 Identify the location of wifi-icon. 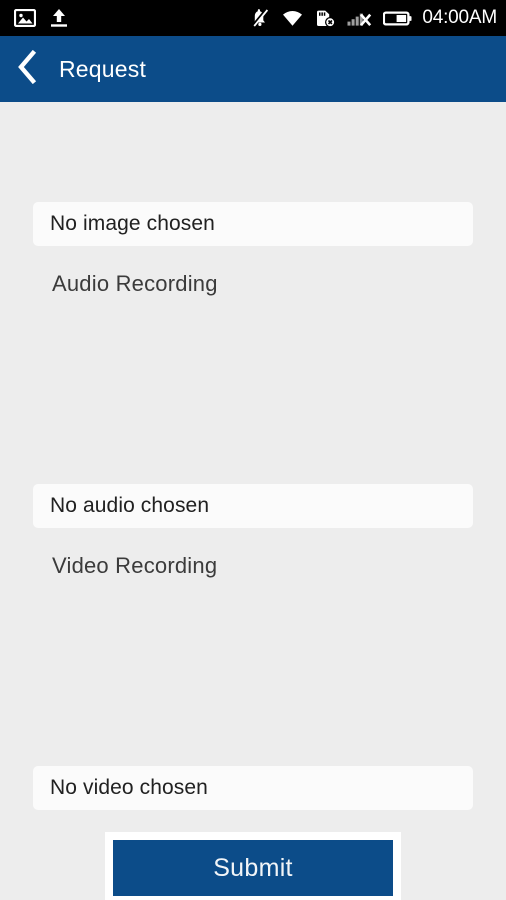
(292, 18).